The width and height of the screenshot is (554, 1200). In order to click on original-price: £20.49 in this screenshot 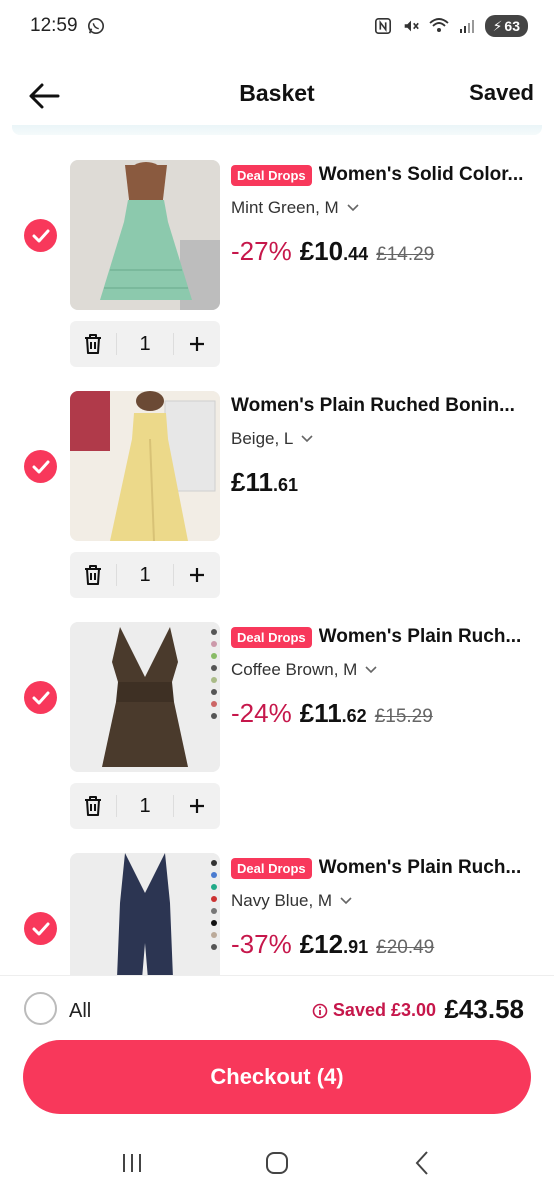, I will do `click(405, 947)`.